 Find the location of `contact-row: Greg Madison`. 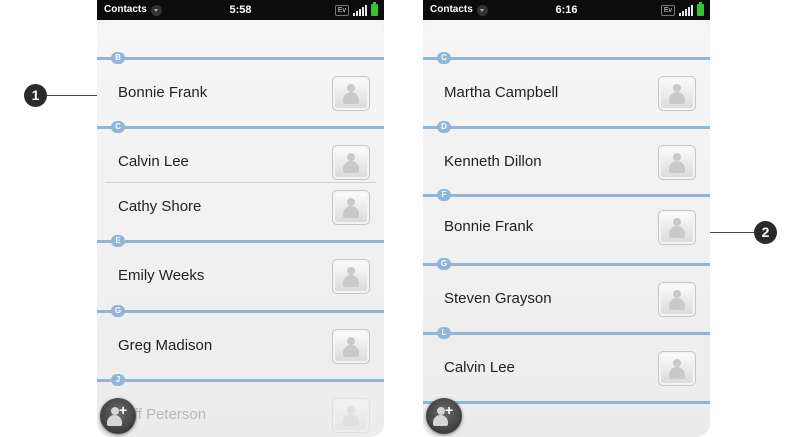

contact-row: Greg Madison is located at coordinates (240, 345).